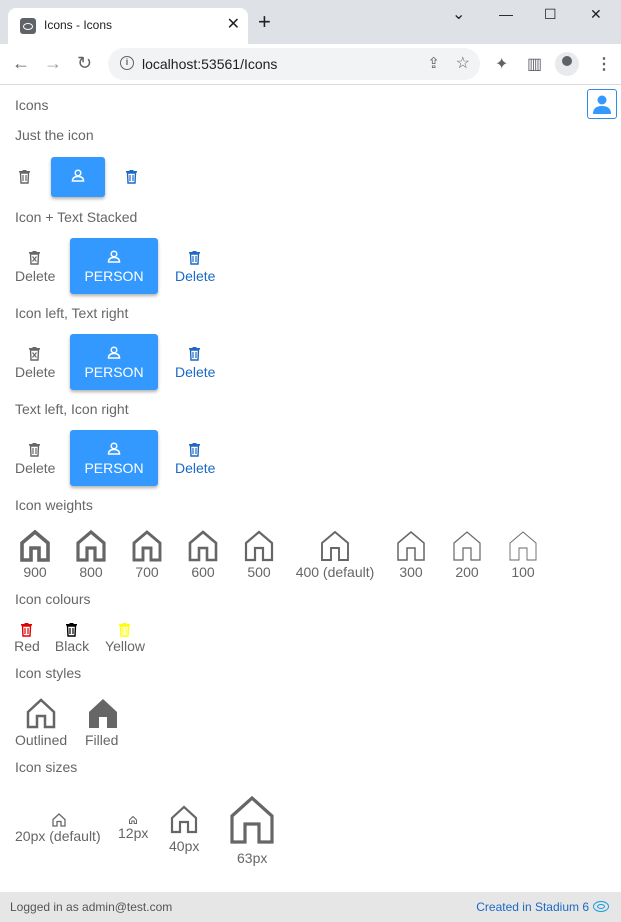  What do you see at coordinates (28, 26) in the screenshot?
I see `stadium-favicon-icon` at bounding box center [28, 26].